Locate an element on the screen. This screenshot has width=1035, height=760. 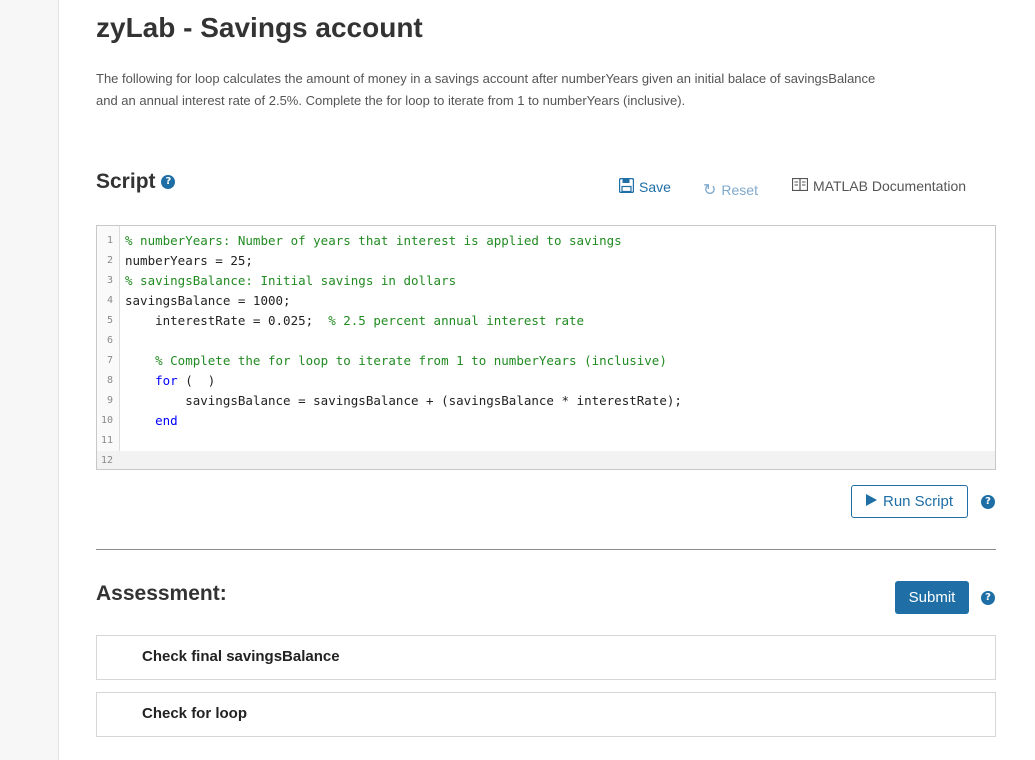
line-number: 5 is located at coordinates (109, 320).